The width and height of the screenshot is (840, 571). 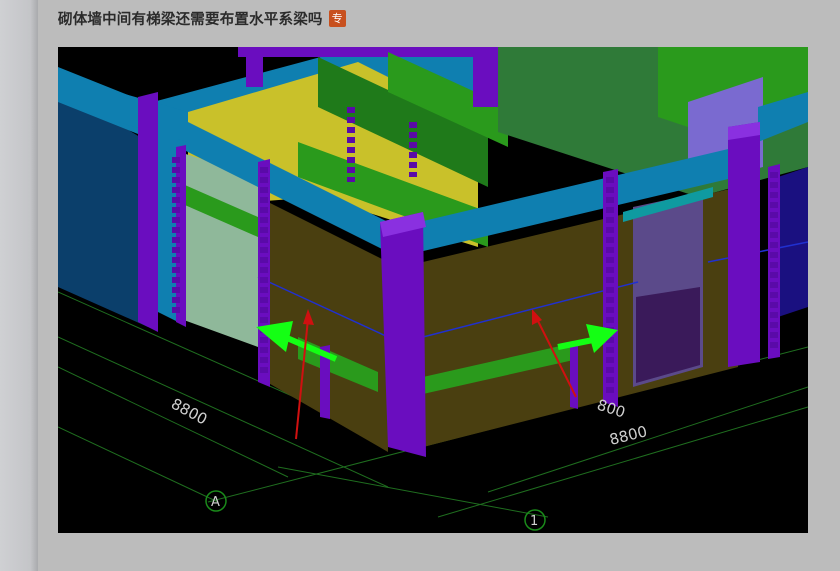 I want to click on axis-label-1: 1, so click(x=534, y=521).